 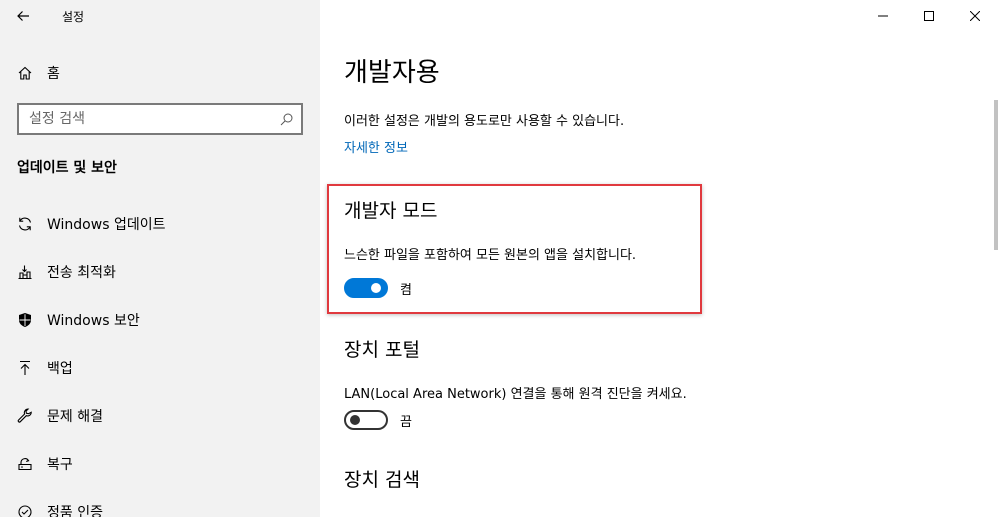 What do you see at coordinates (75, 511) in the screenshot?
I see `sidebar-item-label: 정품 인증` at bounding box center [75, 511].